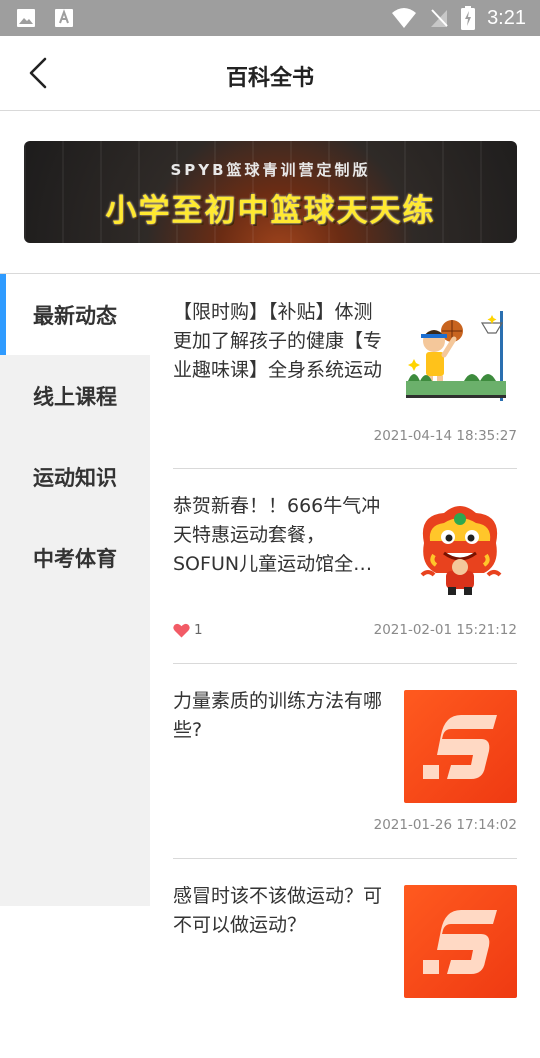 Image resolution: width=540 pixels, height=1058 pixels. I want to click on sidebar-item-exam-pe: 中考体育, so click(75, 557).